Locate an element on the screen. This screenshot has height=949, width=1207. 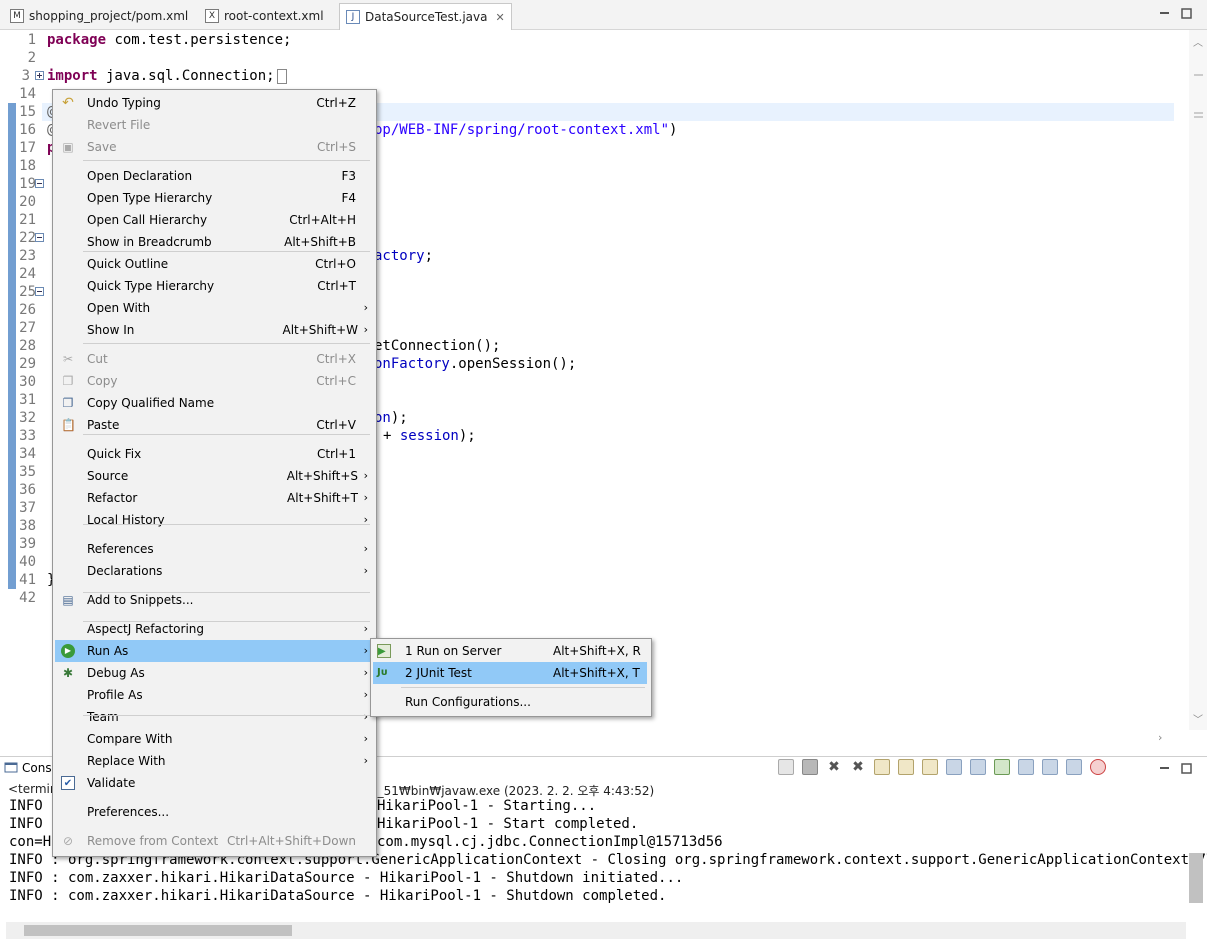
eclemma-icon is located at coordinates (1098, 767).